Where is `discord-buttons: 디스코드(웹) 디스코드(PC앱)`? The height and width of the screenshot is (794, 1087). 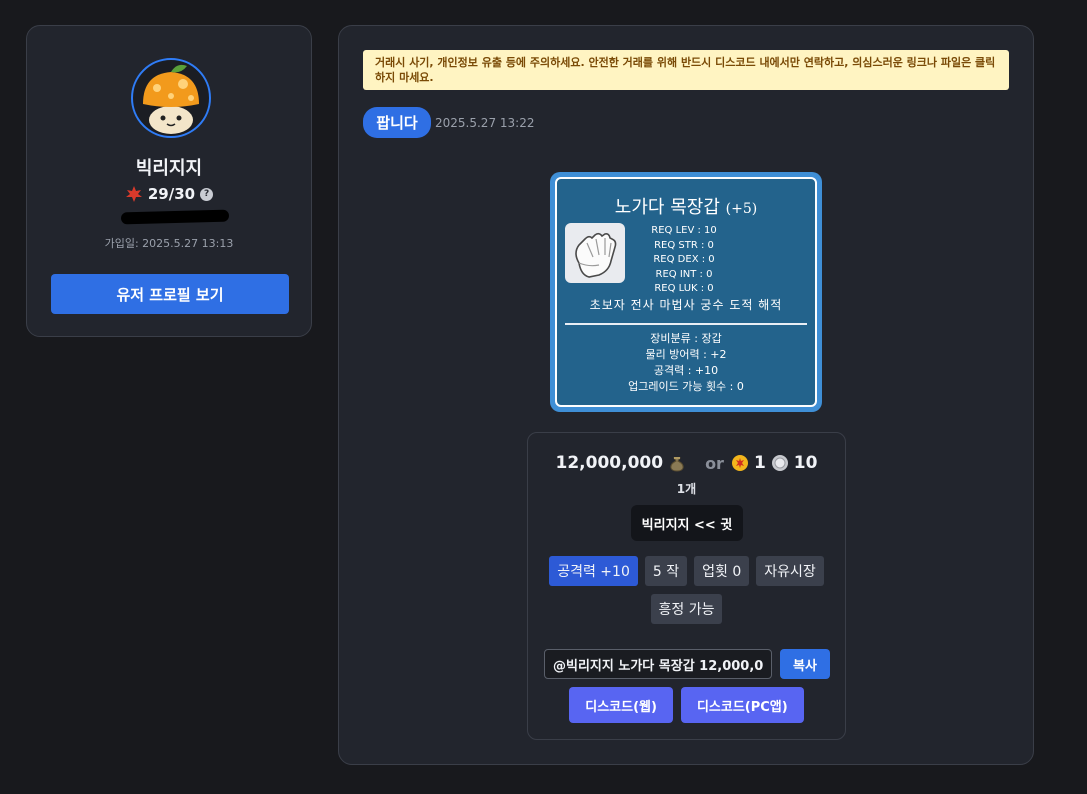
discord-buttons: 디스코드(웹) 디스코드(PC앱) is located at coordinates (686, 705).